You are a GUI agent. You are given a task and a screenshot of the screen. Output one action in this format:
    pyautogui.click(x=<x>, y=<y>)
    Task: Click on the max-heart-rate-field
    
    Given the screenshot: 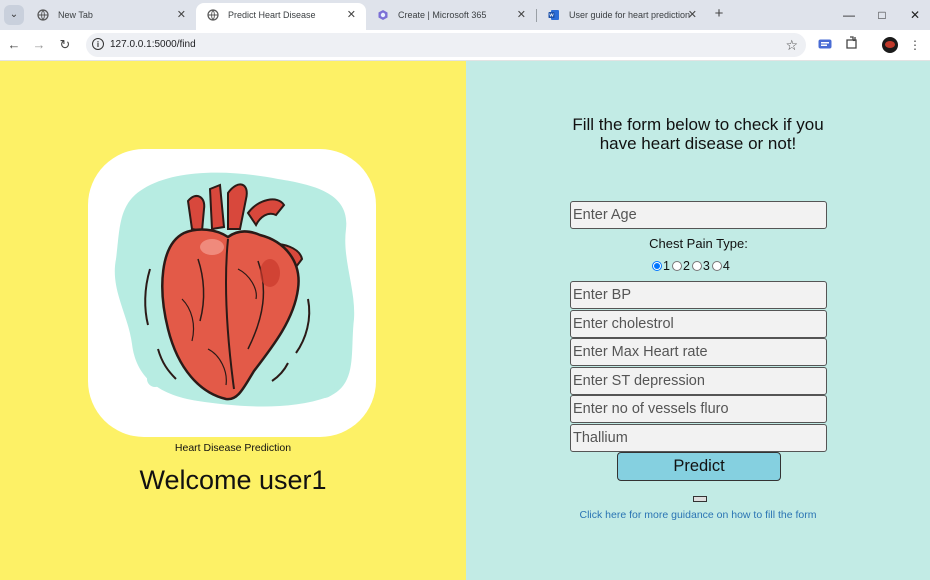 What is the action you would take?
    pyautogui.click(x=698, y=352)
    